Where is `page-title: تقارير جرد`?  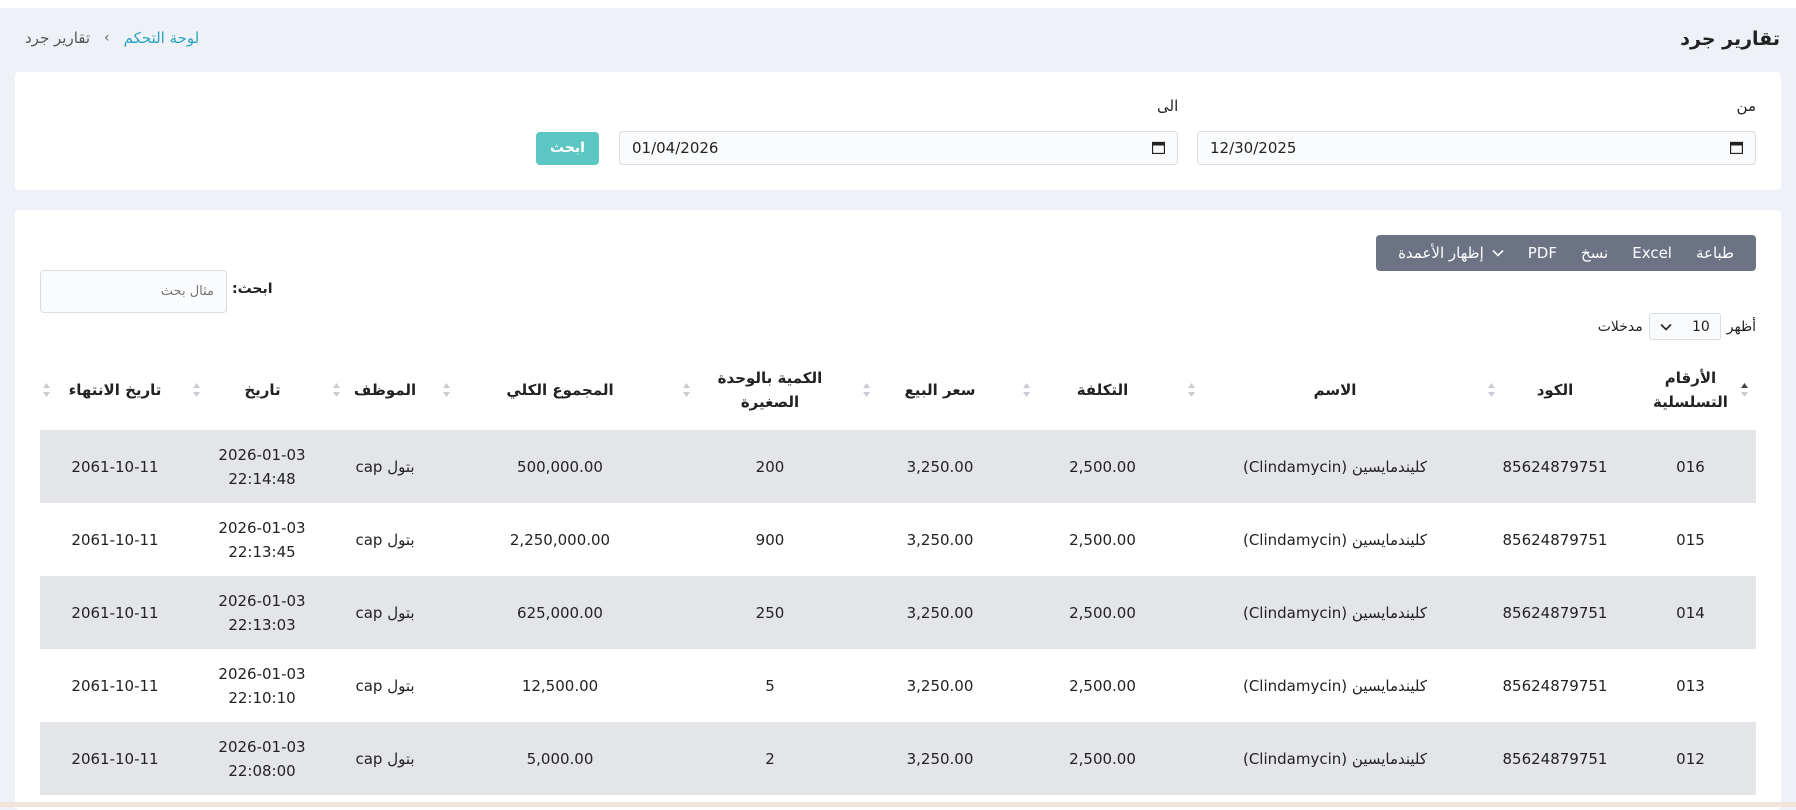
page-title: تقارير جرد is located at coordinates (1730, 39).